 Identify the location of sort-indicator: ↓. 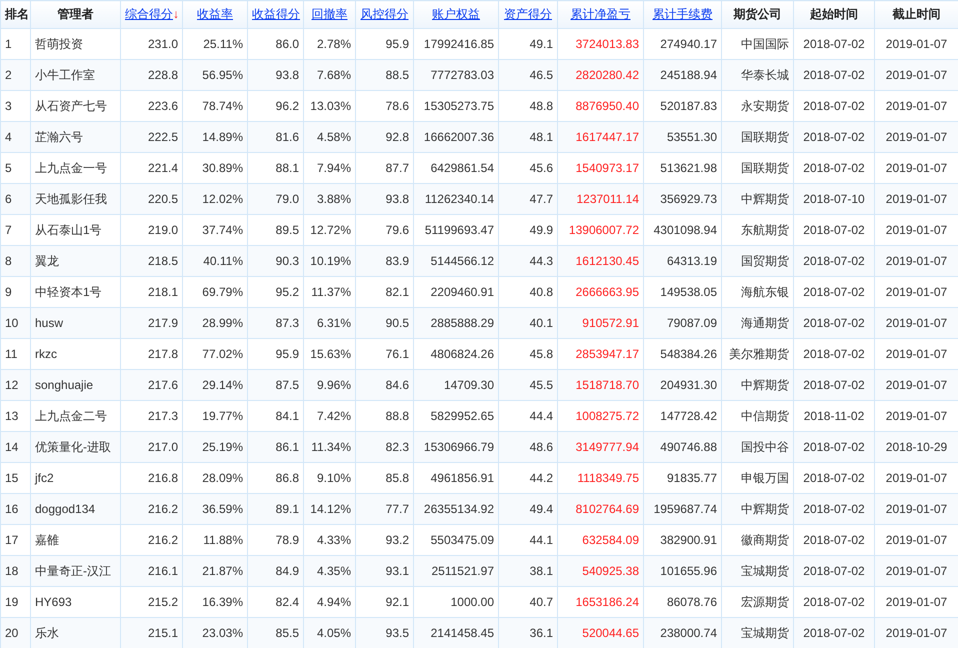
(176, 14).